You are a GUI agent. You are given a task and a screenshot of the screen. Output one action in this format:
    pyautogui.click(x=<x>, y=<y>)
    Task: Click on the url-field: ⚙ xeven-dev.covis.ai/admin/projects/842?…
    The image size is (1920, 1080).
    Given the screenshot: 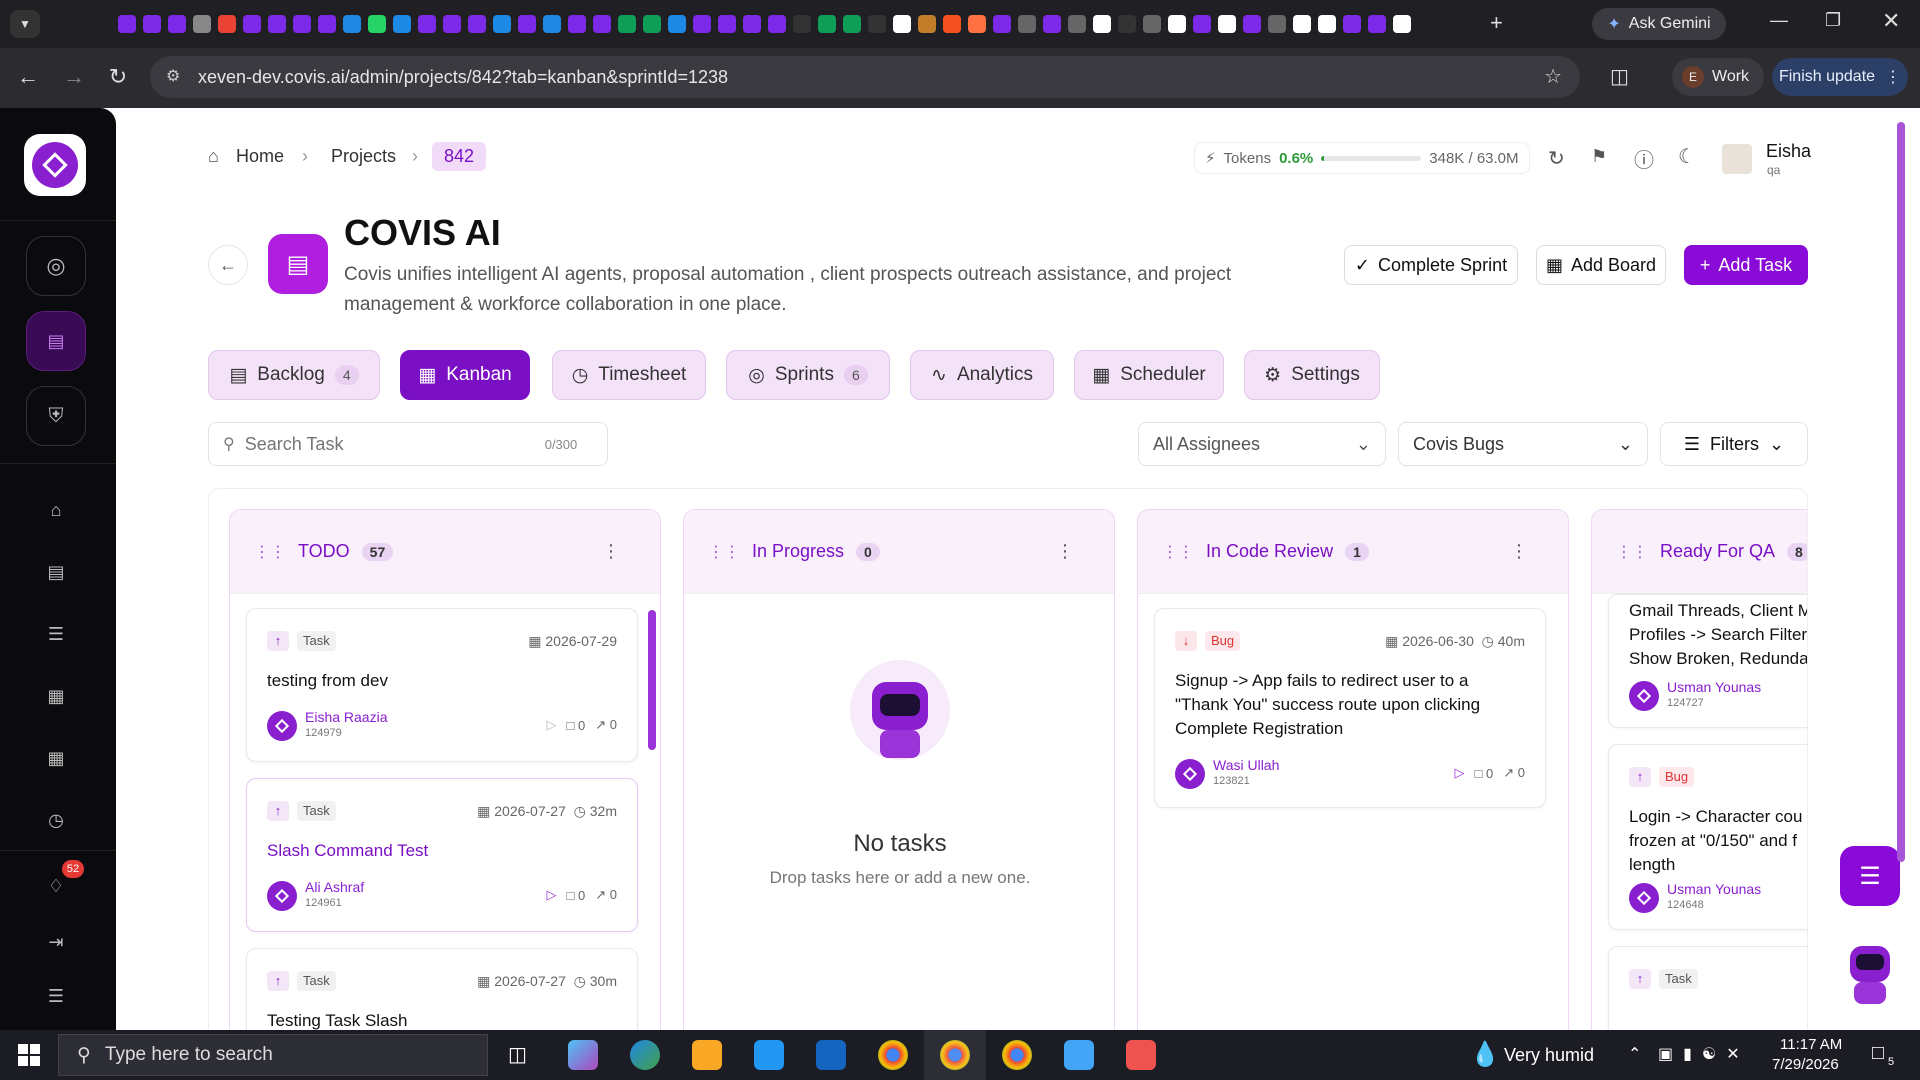 What is the action you would take?
    pyautogui.click(x=865, y=77)
    